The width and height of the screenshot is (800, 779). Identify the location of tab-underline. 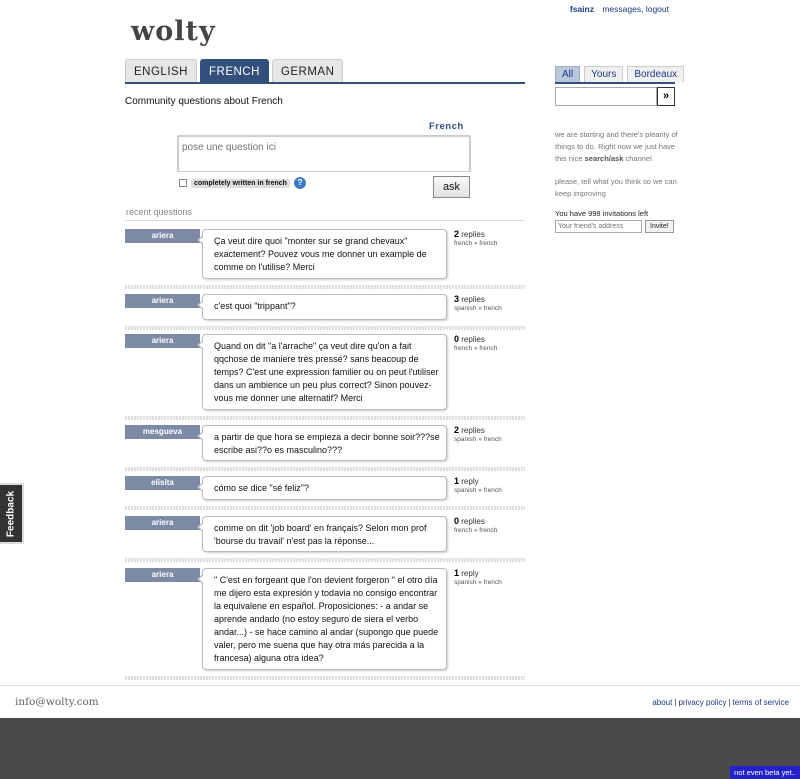
(325, 83).